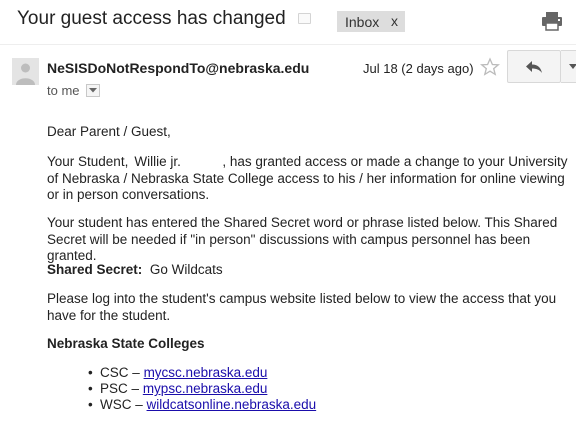 Image resolution: width=576 pixels, height=426 pixels. What do you see at coordinates (205, 388) in the screenshot?
I see `college-link: mypsc.nebraska.edu` at bounding box center [205, 388].